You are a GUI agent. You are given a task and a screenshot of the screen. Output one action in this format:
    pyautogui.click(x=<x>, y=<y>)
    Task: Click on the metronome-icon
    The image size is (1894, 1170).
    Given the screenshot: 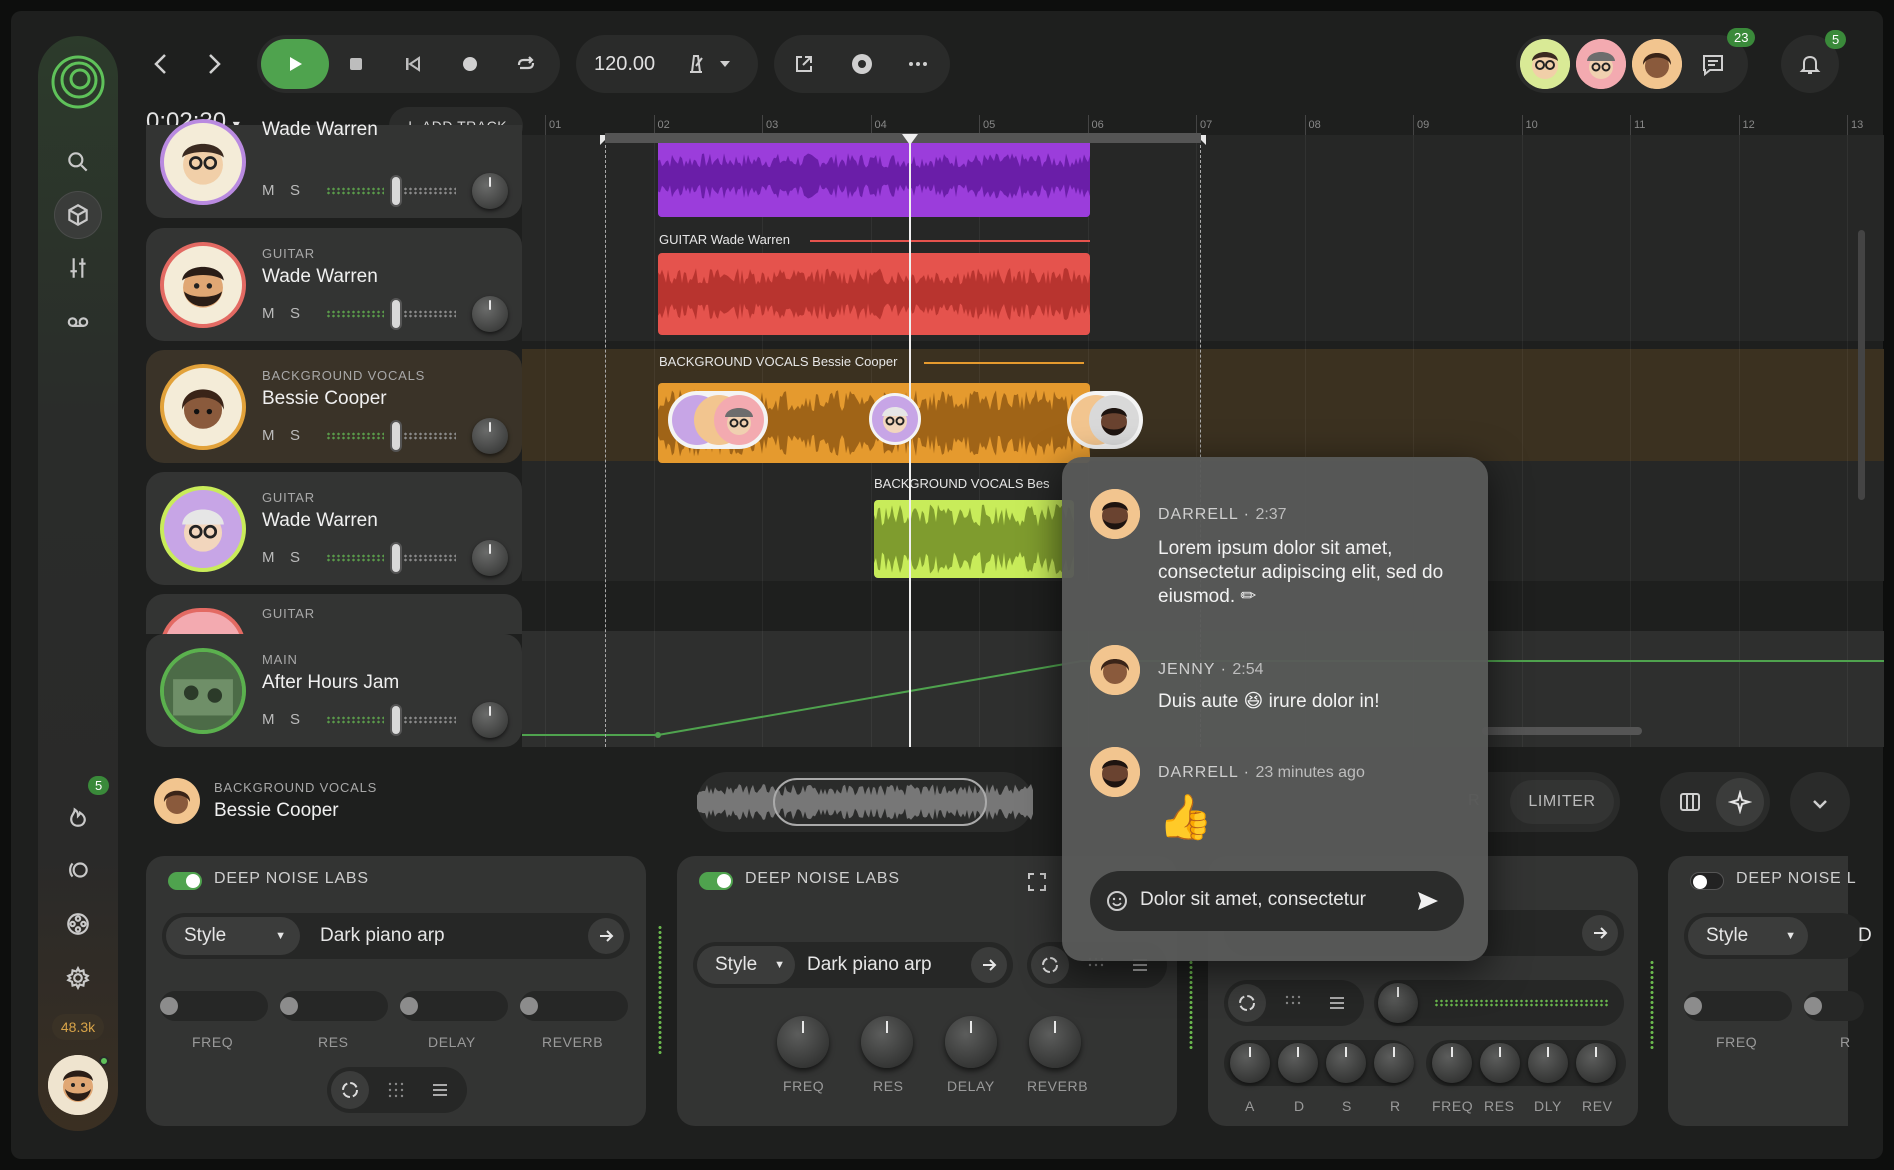 What is the action you would take?
    pyautogui.click(x=696, y=64)
    